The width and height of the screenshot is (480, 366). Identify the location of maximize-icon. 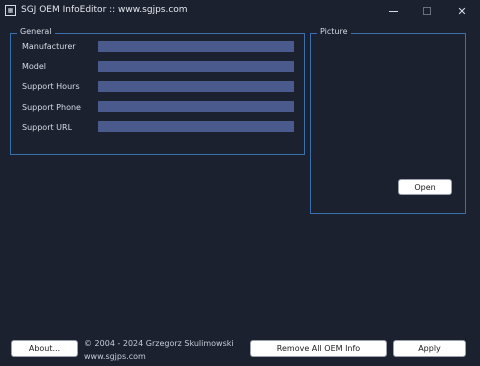
(427, 11).